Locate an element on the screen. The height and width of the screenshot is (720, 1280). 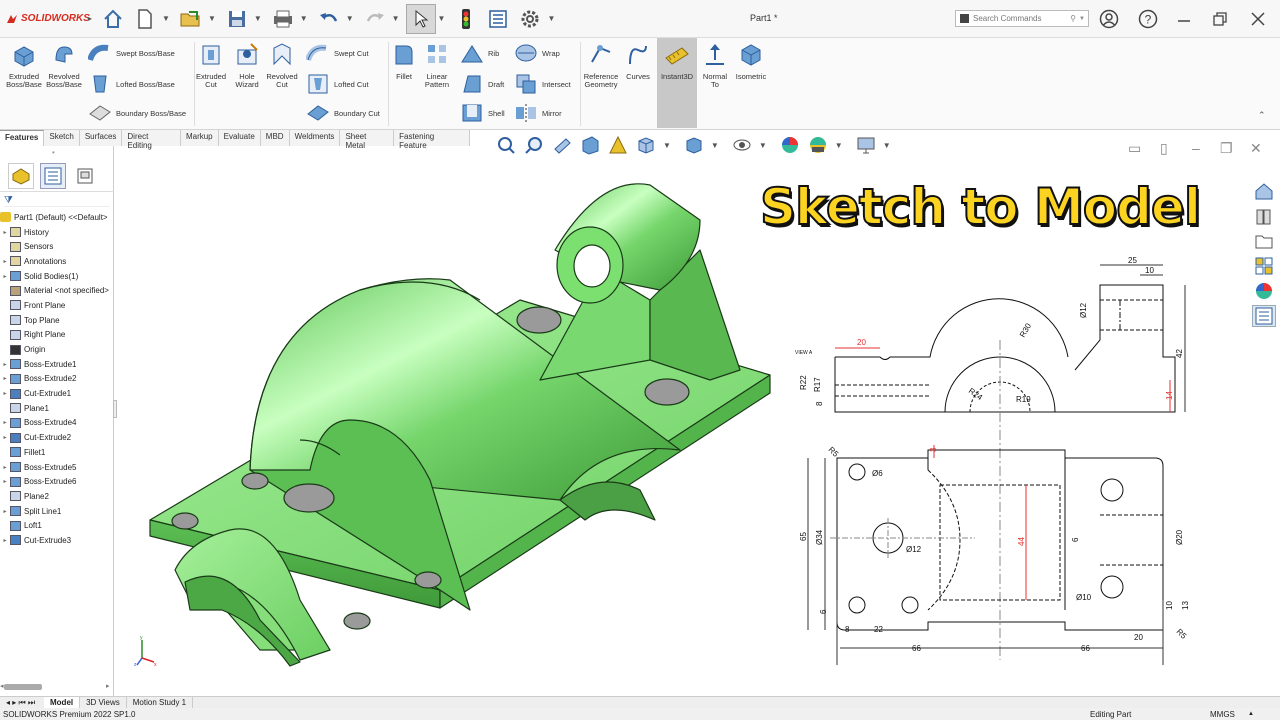
viewport-tile-icon: ▭ is located at coordinates (1134, 148).